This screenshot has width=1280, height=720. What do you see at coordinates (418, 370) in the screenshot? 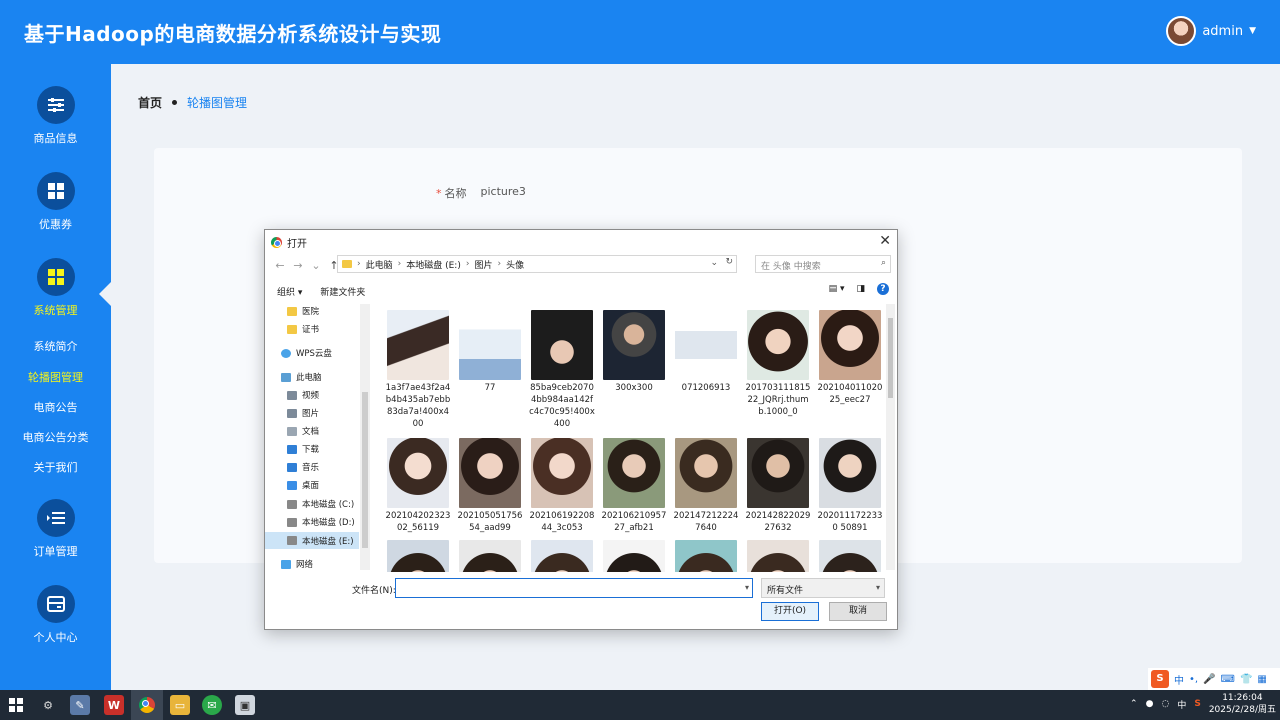
I see `file-item: 1a3f7ae43f2a4b4b435ab7ebb83da7a!400x400` at bounding box center [418, 370].